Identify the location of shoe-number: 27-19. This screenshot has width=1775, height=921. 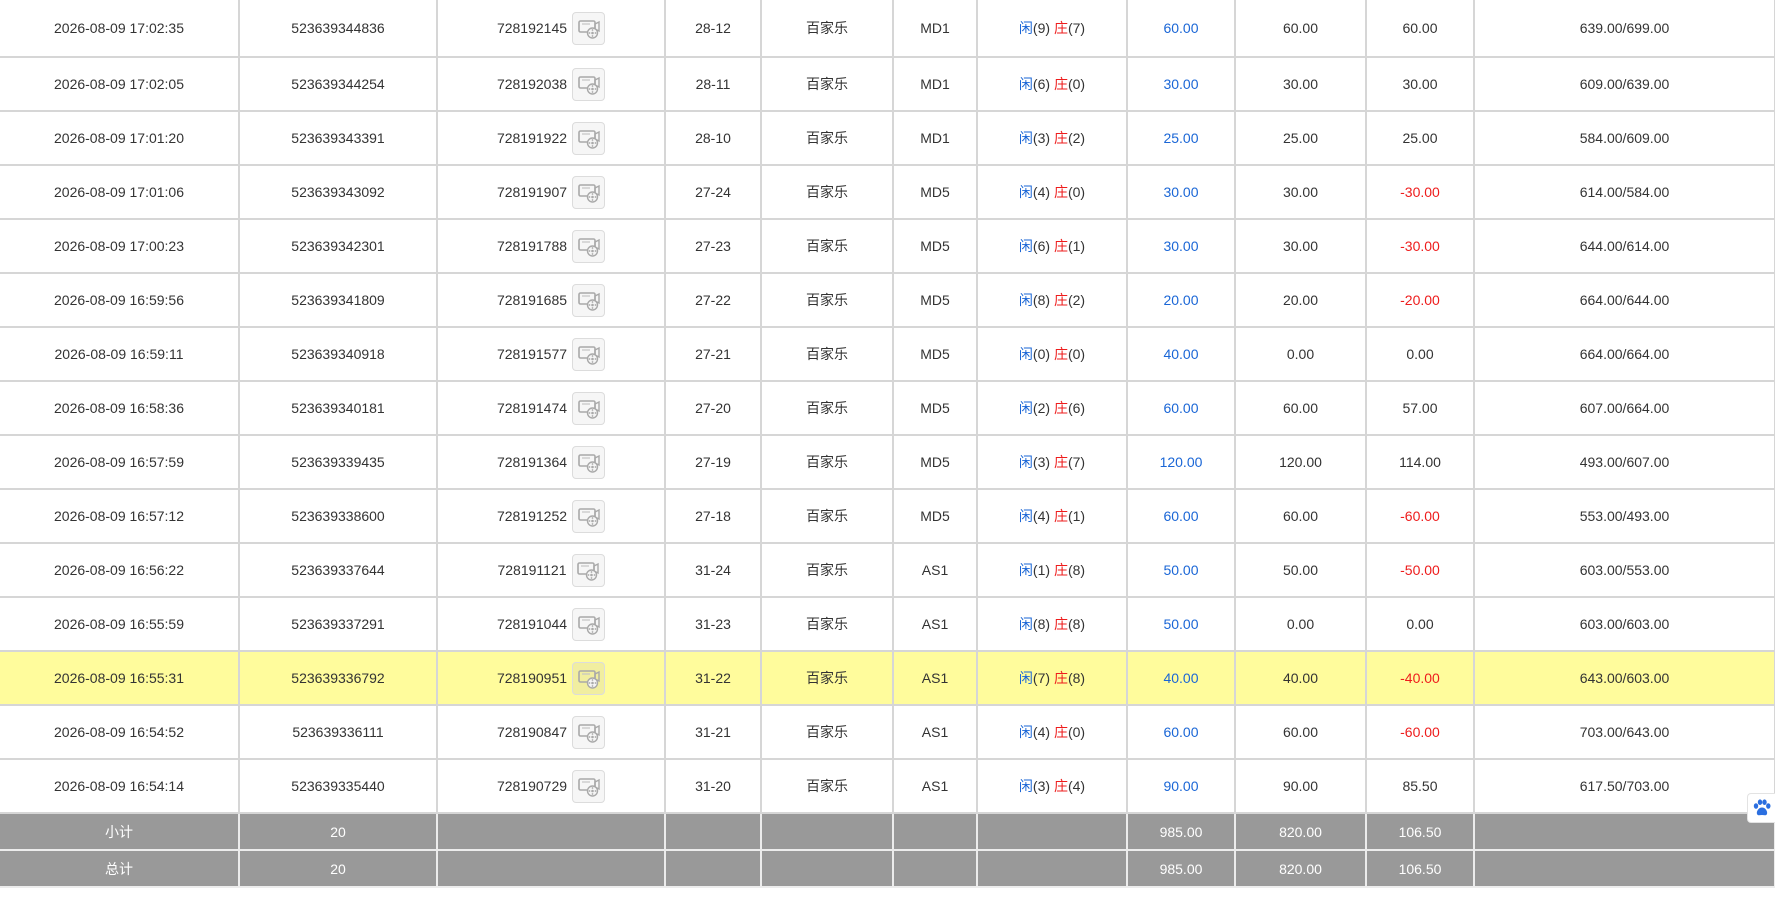
(713, 462).